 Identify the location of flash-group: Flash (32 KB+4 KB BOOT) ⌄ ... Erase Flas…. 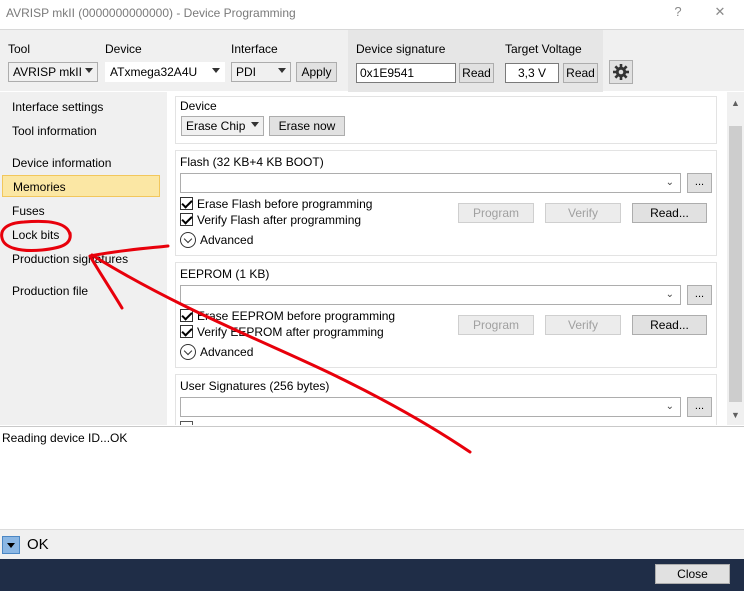
(446, 203).